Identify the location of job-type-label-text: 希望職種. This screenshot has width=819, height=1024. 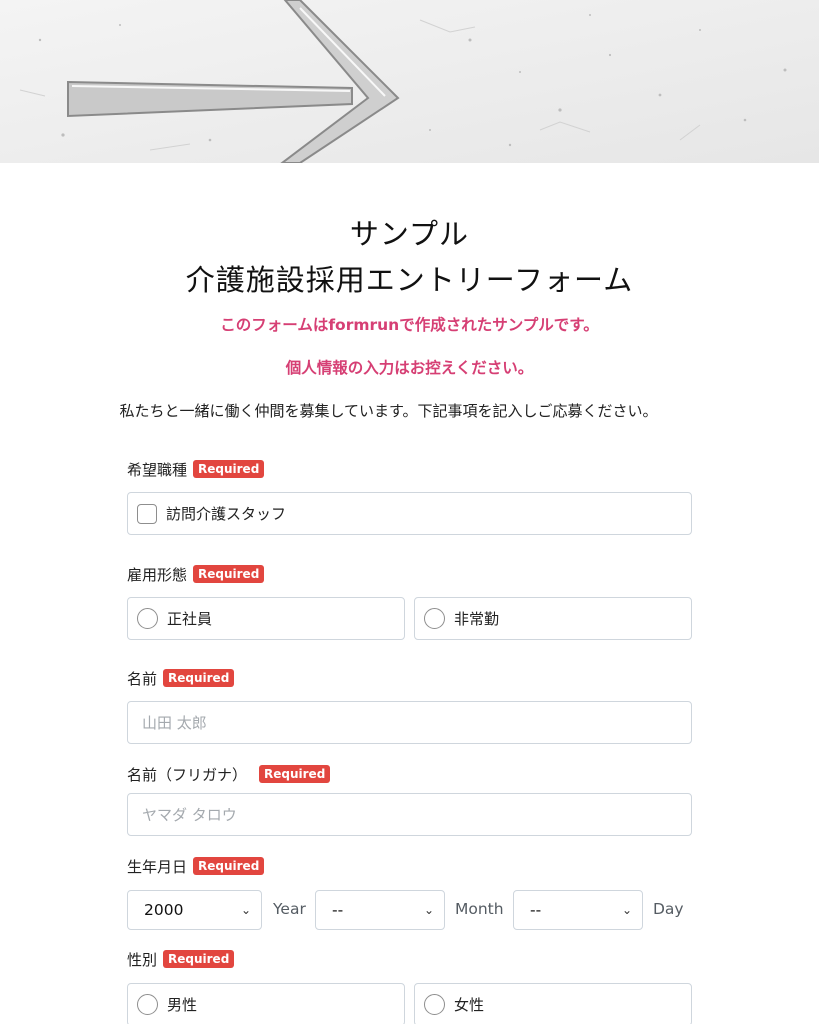
(157, 469).